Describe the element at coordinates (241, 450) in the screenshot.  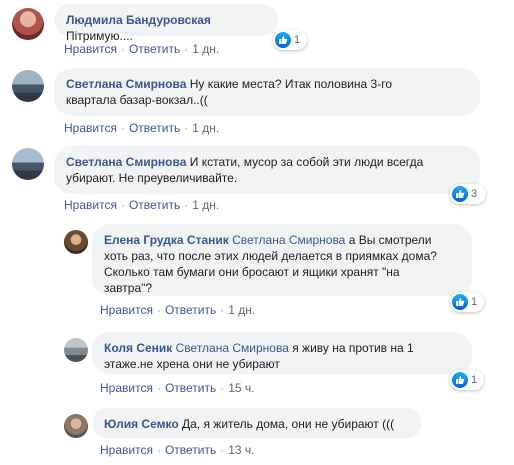
I see `reply-time: 13 ч.` at that location.